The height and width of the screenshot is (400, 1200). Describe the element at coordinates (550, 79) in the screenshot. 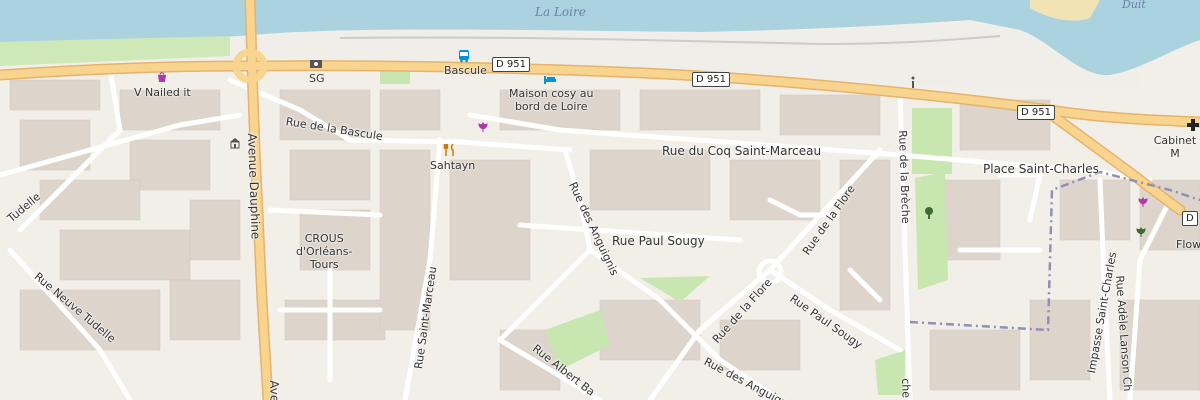

I see `hotel-icon` at that location.